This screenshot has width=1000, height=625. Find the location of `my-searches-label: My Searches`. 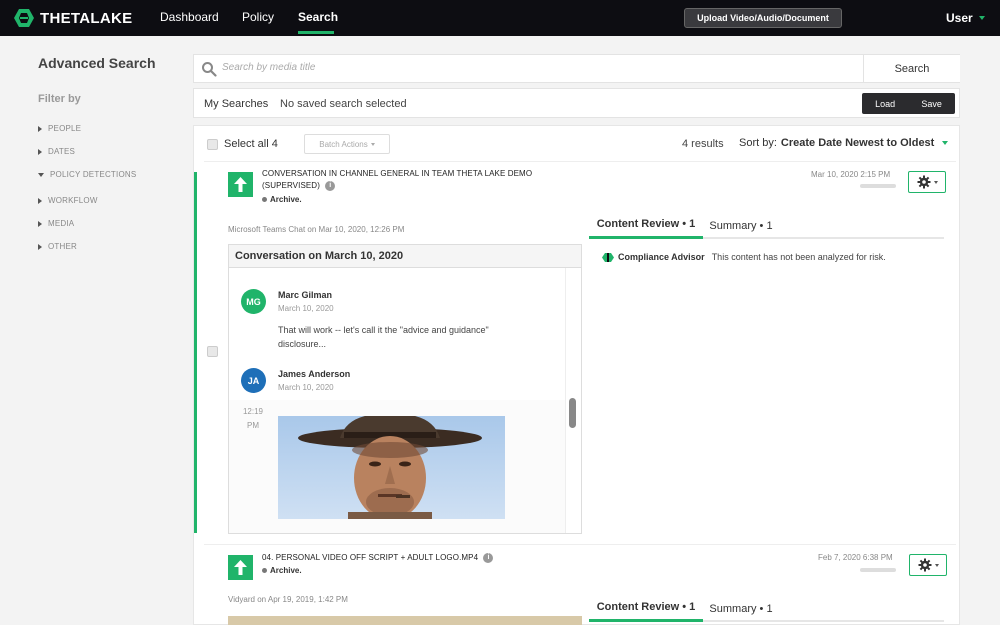

my-searches-label: My Searches is located at coordinates (236, 104).